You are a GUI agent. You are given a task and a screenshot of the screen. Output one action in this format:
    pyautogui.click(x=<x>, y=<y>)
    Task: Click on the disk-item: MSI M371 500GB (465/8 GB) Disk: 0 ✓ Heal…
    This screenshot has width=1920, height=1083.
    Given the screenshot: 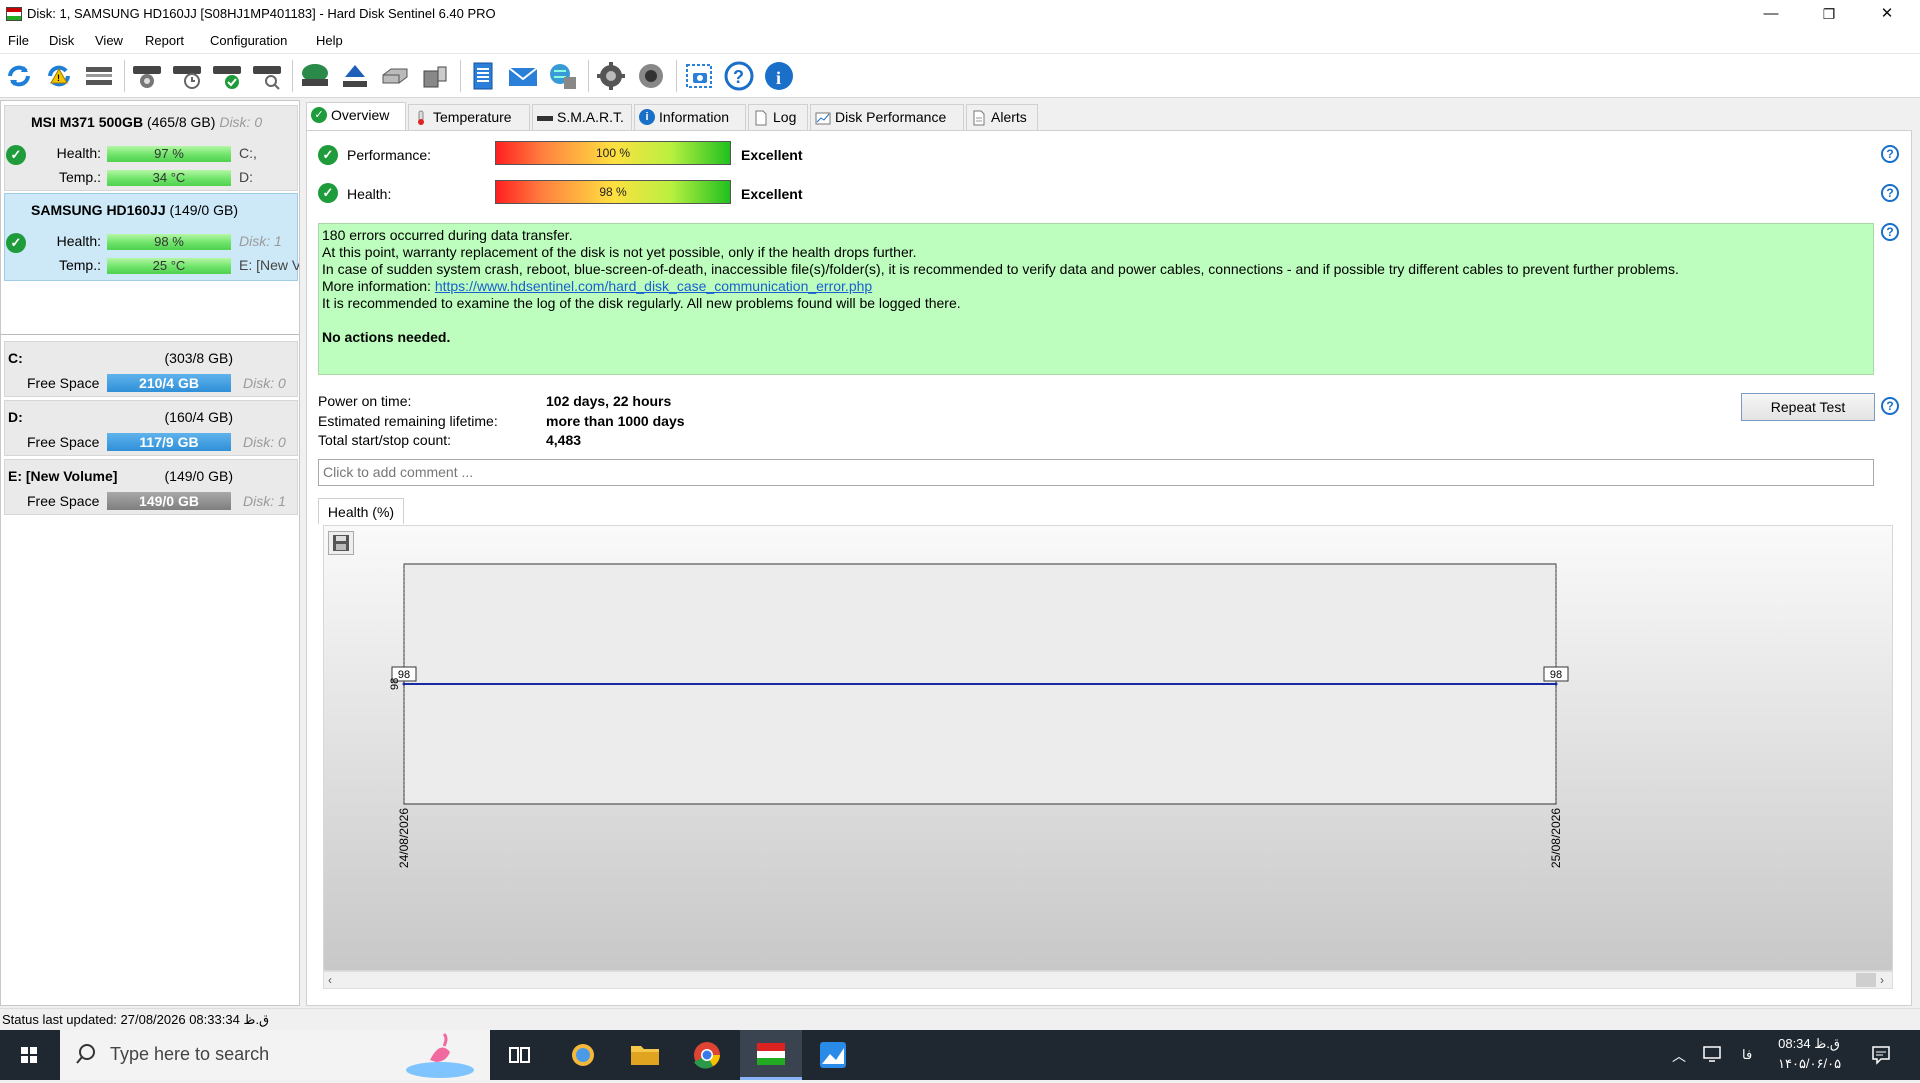 What is the action you would take?
    pyautogui.click(x=151, y=148)
    